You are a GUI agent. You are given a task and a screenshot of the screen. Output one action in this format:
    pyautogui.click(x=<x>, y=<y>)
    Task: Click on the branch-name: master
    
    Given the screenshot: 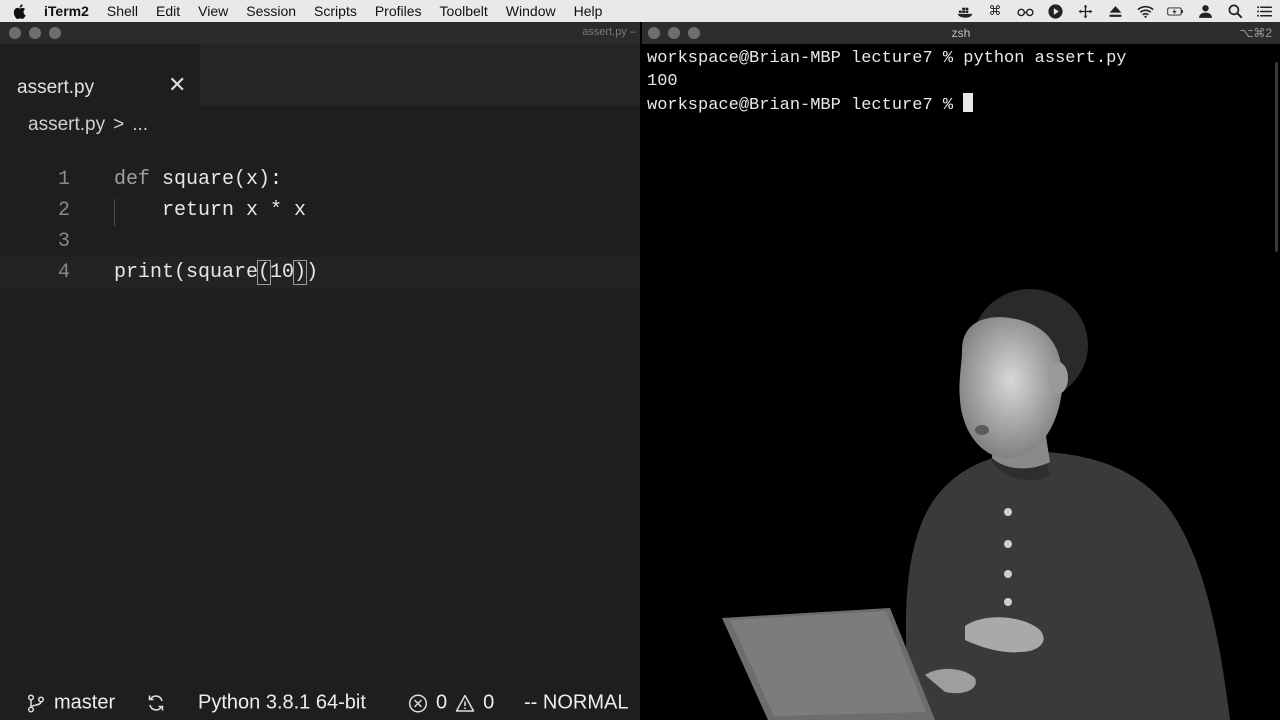 What is the action you would take?
    pyautogui.click(x=85, y=702)
    